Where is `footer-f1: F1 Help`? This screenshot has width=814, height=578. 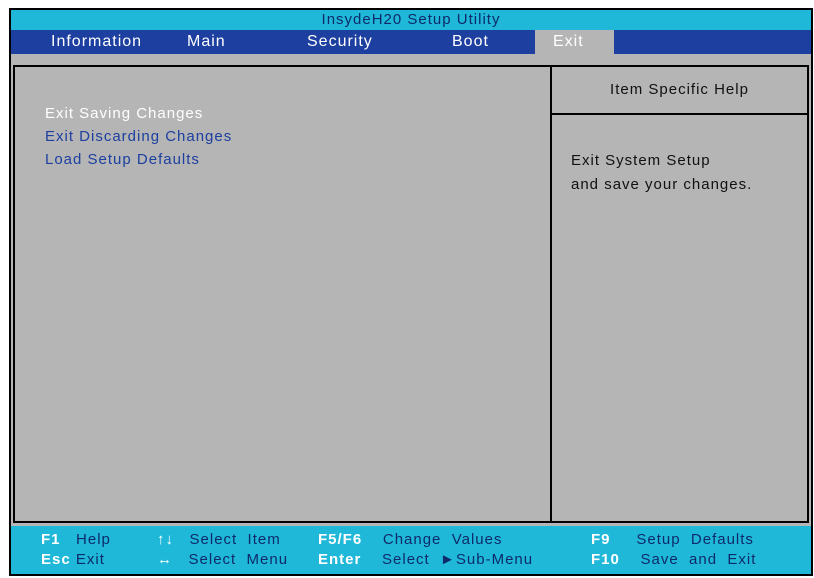 footer-f1: F1 Help is located at coordinates (76, 540).